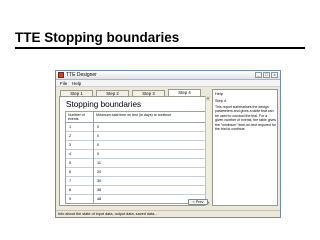 Image resolution: width=320 pixels, height=240 pixels. I want to click on table-row: 1 0, so click(135, 127).